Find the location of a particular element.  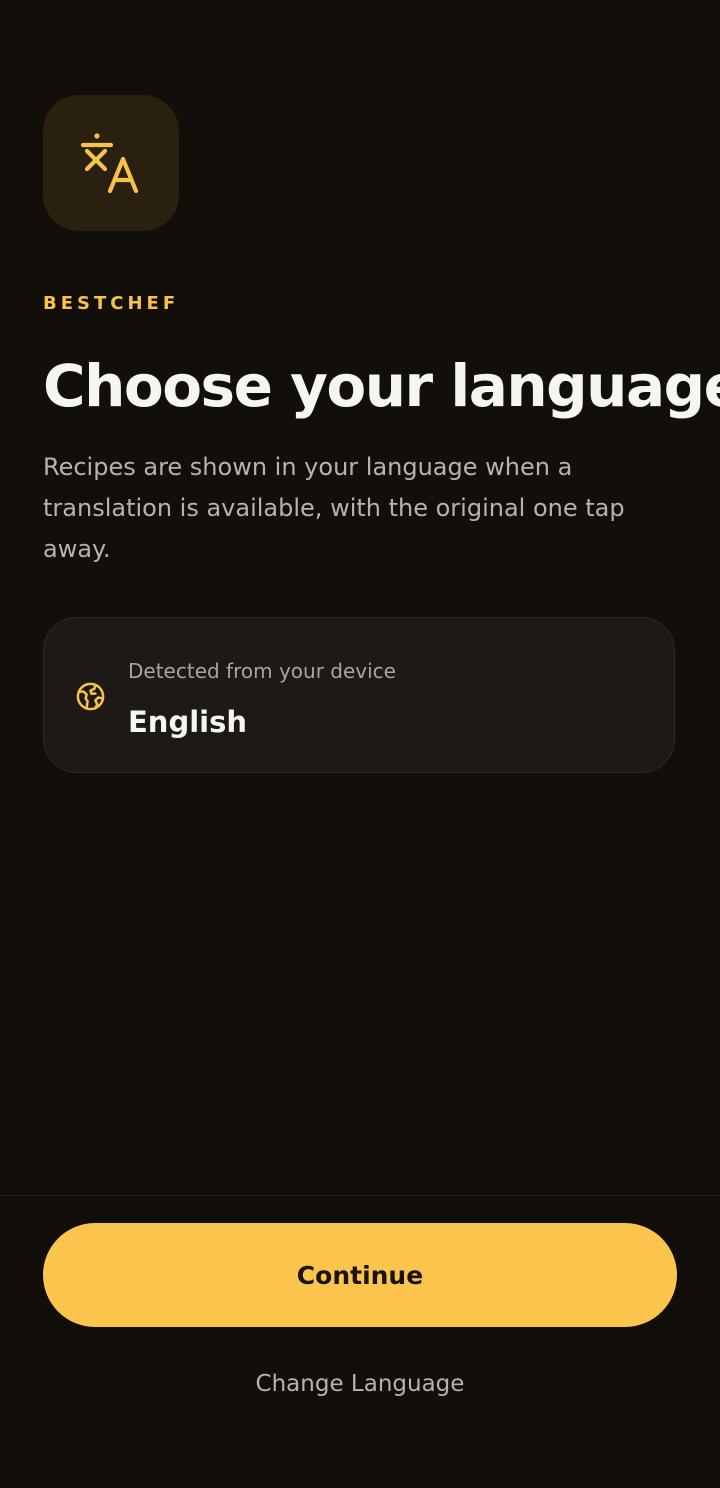

continue-button: Continue is located at coordinates (360, 1275).